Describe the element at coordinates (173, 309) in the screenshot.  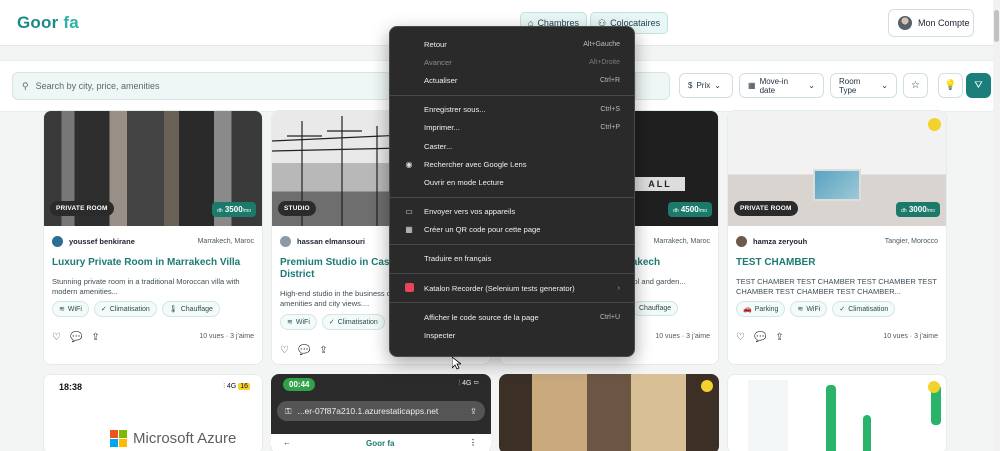
I see `thermometer-icon: 🌡` at that location.